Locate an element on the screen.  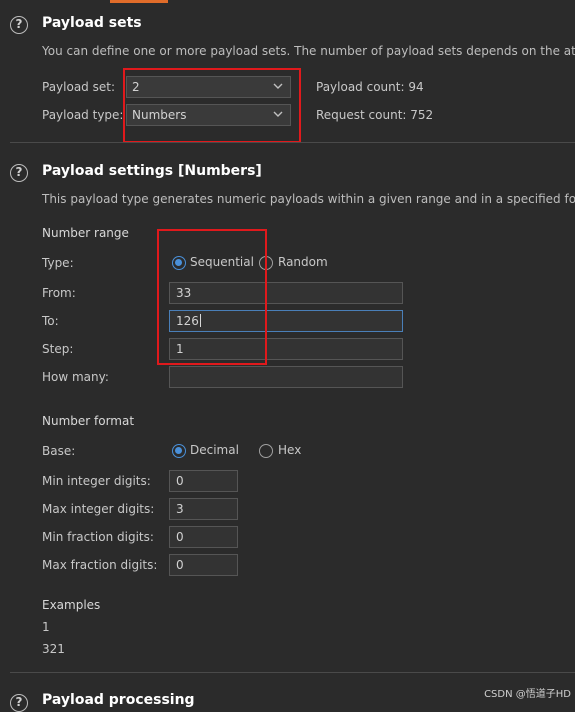
number-range-heading: Number range is located at coordinates (85, 233).